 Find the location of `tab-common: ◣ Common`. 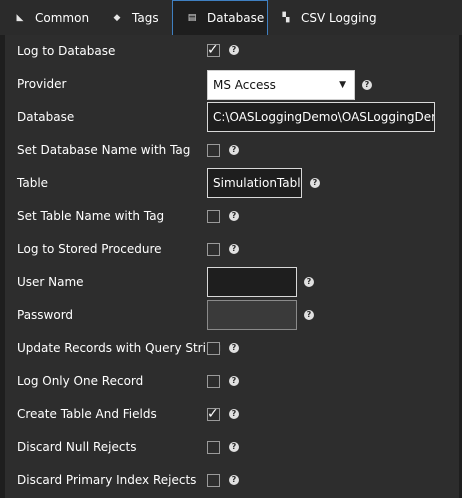

tab-common: ◣ Common is located at coordinates (53, 17).